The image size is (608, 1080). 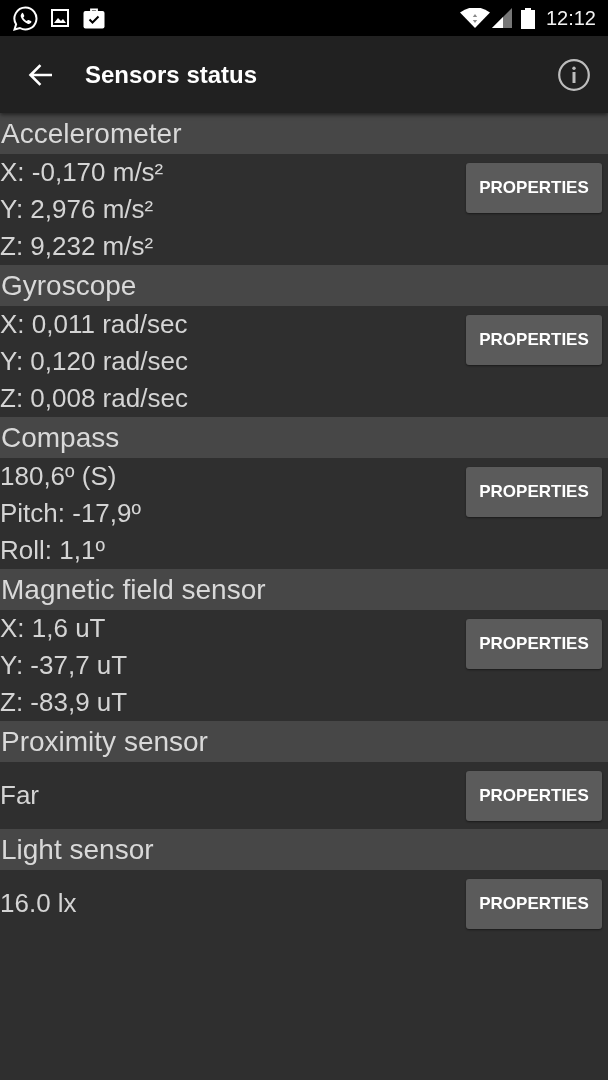 What do you see at coordinates (64, 702) in the screenshot?
I see `sensor-reading: Z: -83,9 uT` at bounding box center [64, 702].